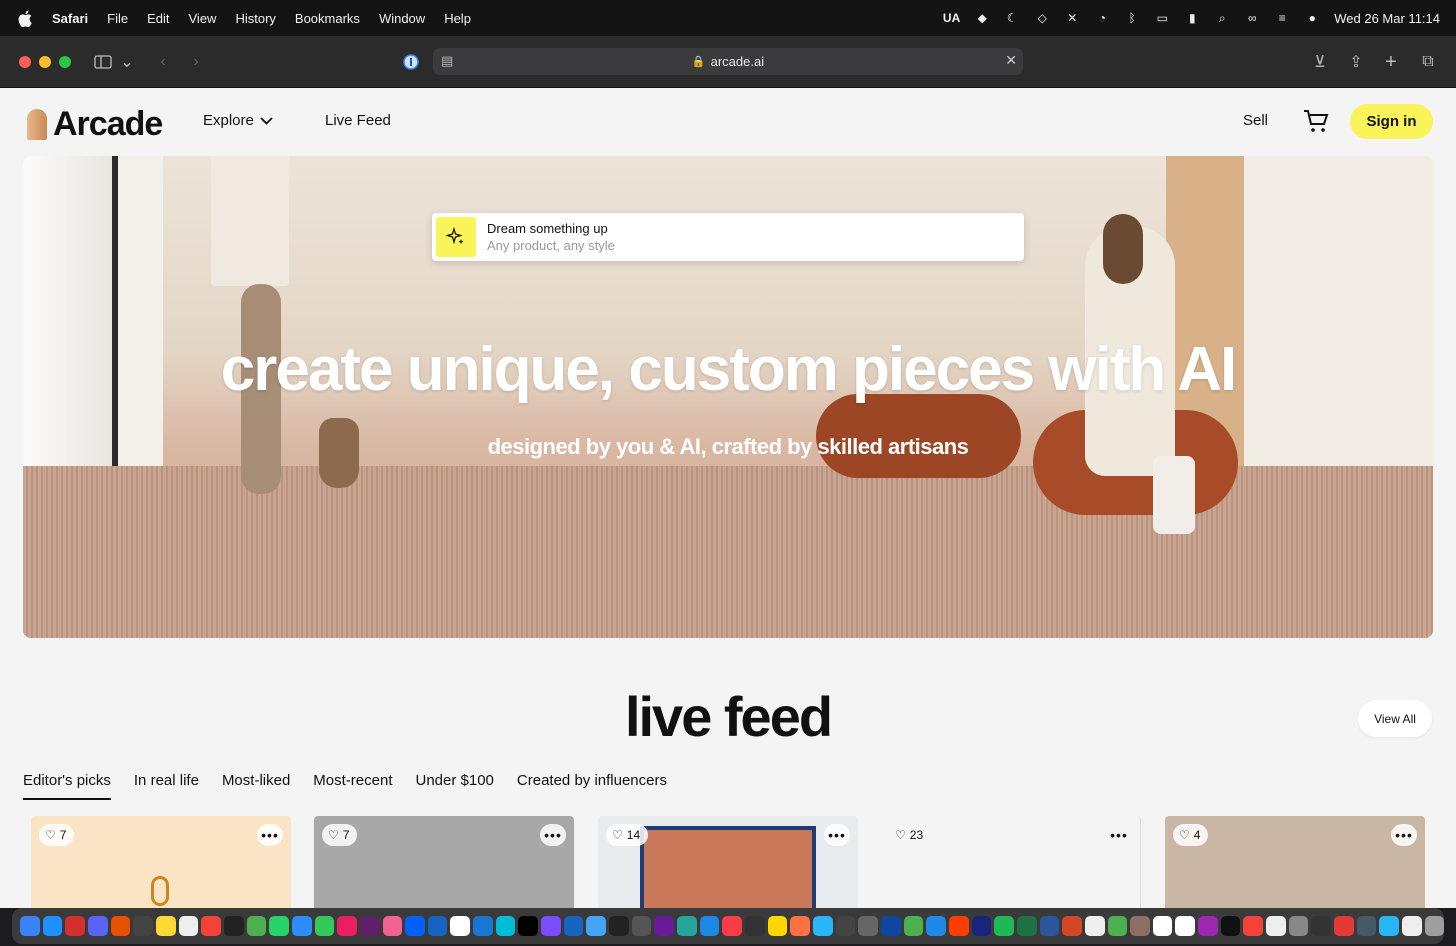 The height and width of the screenshot is (946, 1456). I want to click on tab-editors-picks: Editor's picks, so click(67, 786).